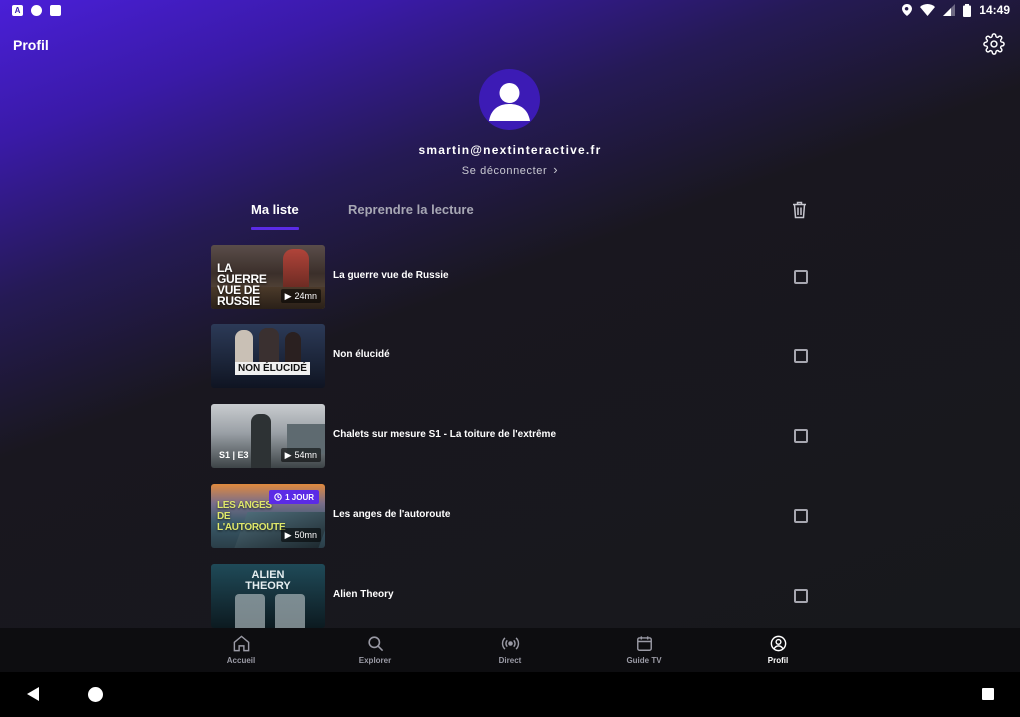 Image resolution: width=1020 pixels, height=717 pixels. What do you see at coordinates (511, 356) in the screenshot?
I see `list-item: Non élucidé Non élucidé` at bounding box center [511, 356].